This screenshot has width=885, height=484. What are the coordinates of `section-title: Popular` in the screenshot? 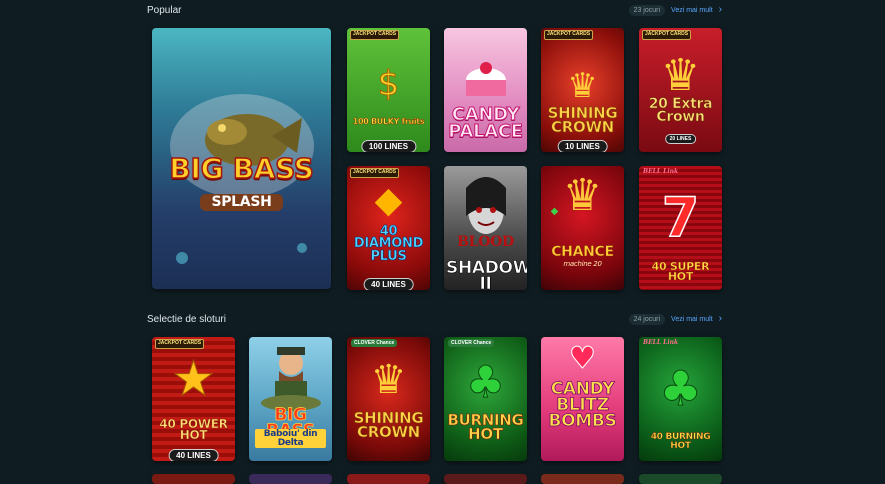 It's located at (164, 10).